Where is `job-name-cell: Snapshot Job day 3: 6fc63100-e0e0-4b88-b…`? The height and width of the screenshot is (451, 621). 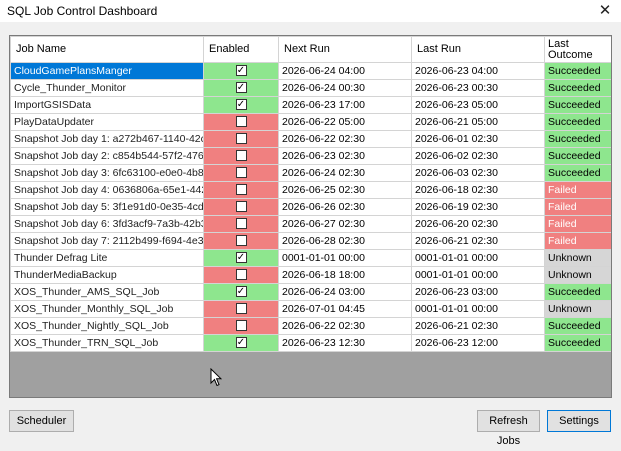 job-name-cell: Snapshot Job day 3: 6fc63100-e0e0-4b88-b… is located at coordinates (107, 173).